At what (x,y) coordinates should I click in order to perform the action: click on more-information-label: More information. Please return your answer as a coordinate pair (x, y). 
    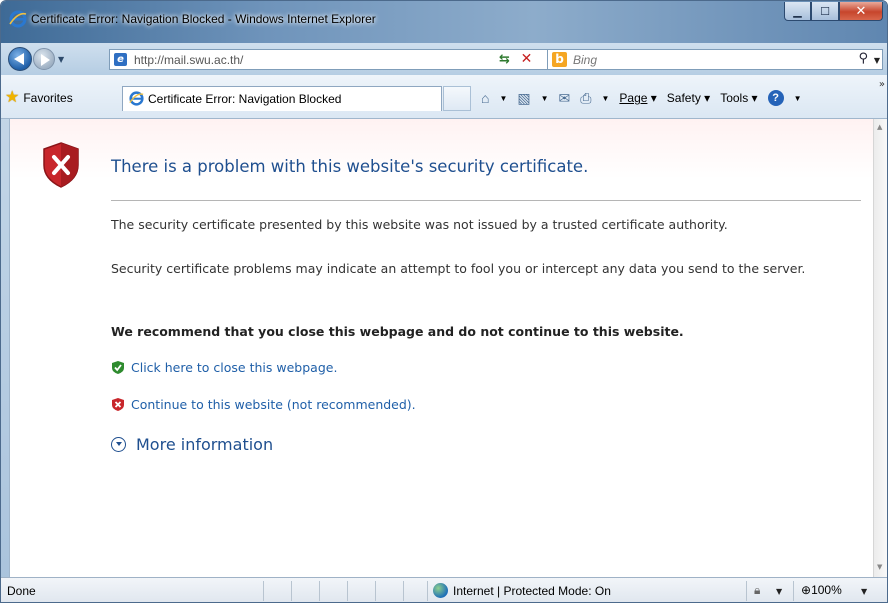
    Looking at the image, I should click on (204, 444).